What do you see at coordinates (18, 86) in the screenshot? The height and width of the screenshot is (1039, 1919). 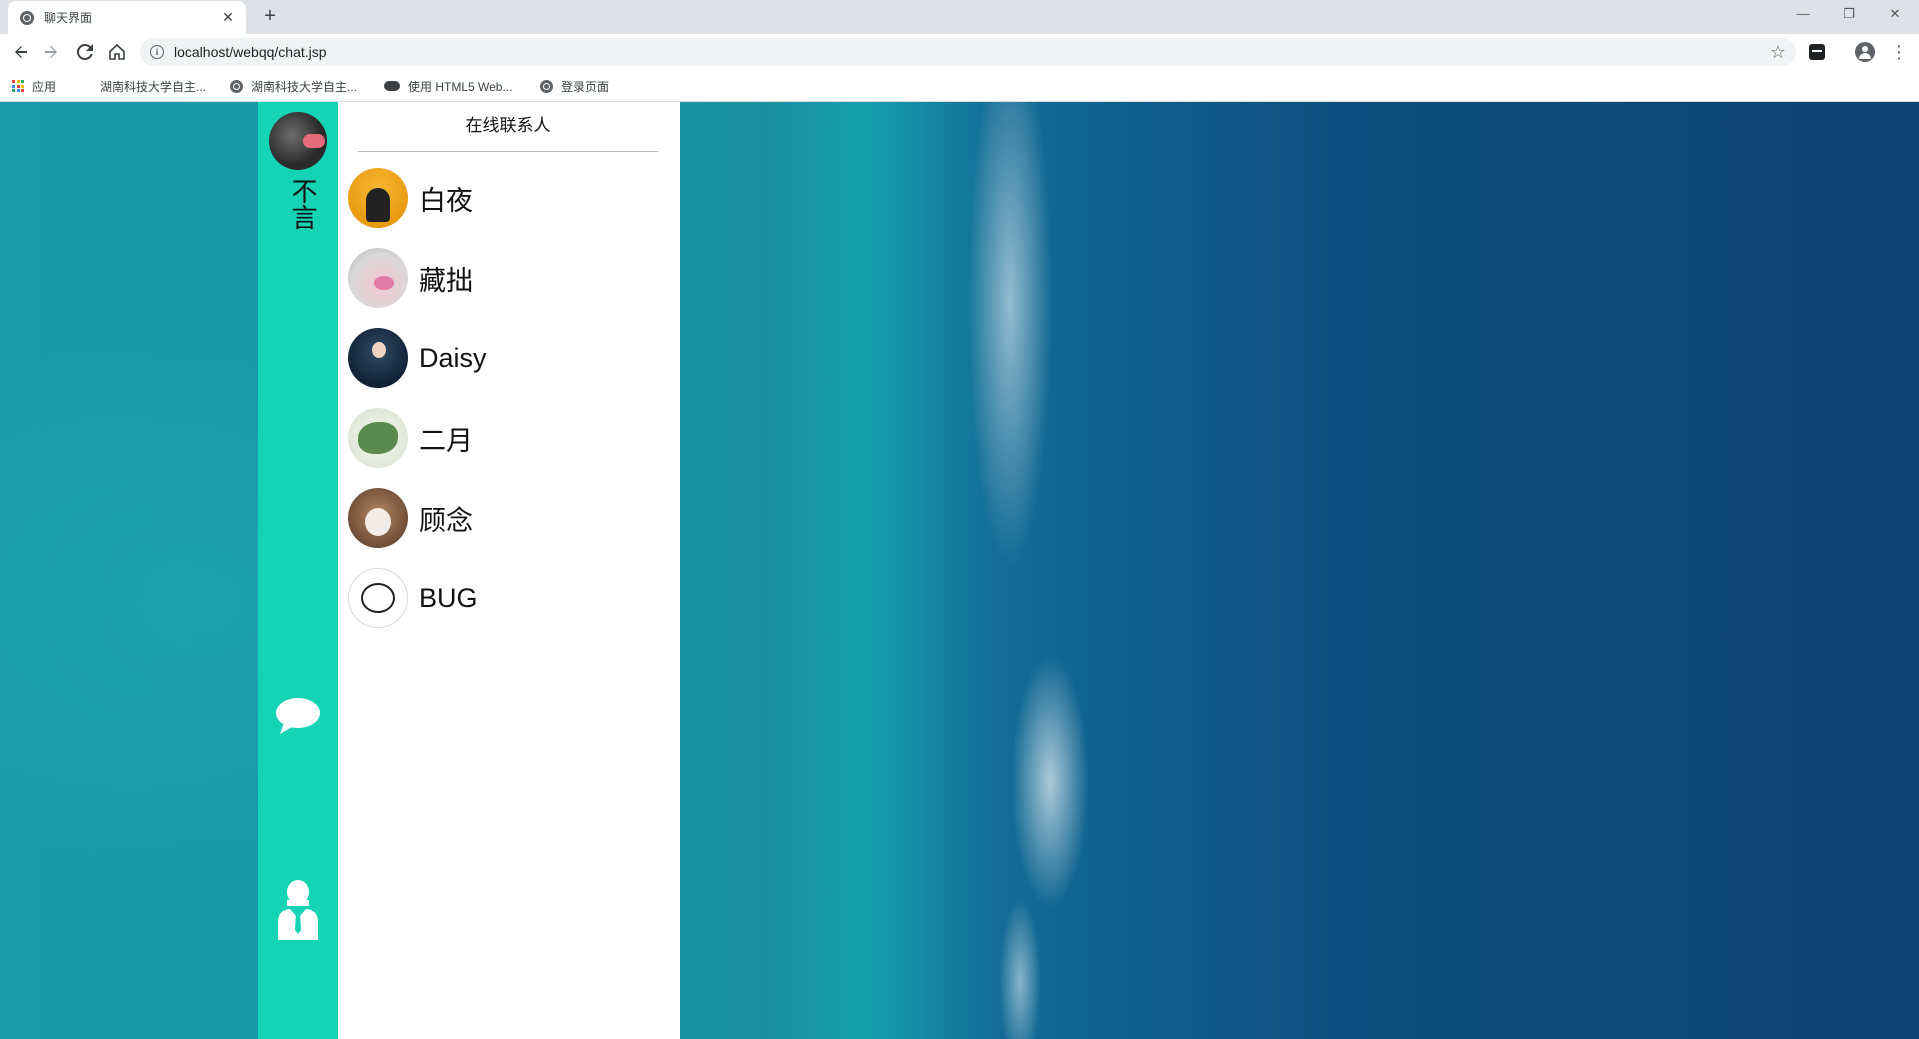 I see `apps-grid-icon` at bounding box center [18, 86].